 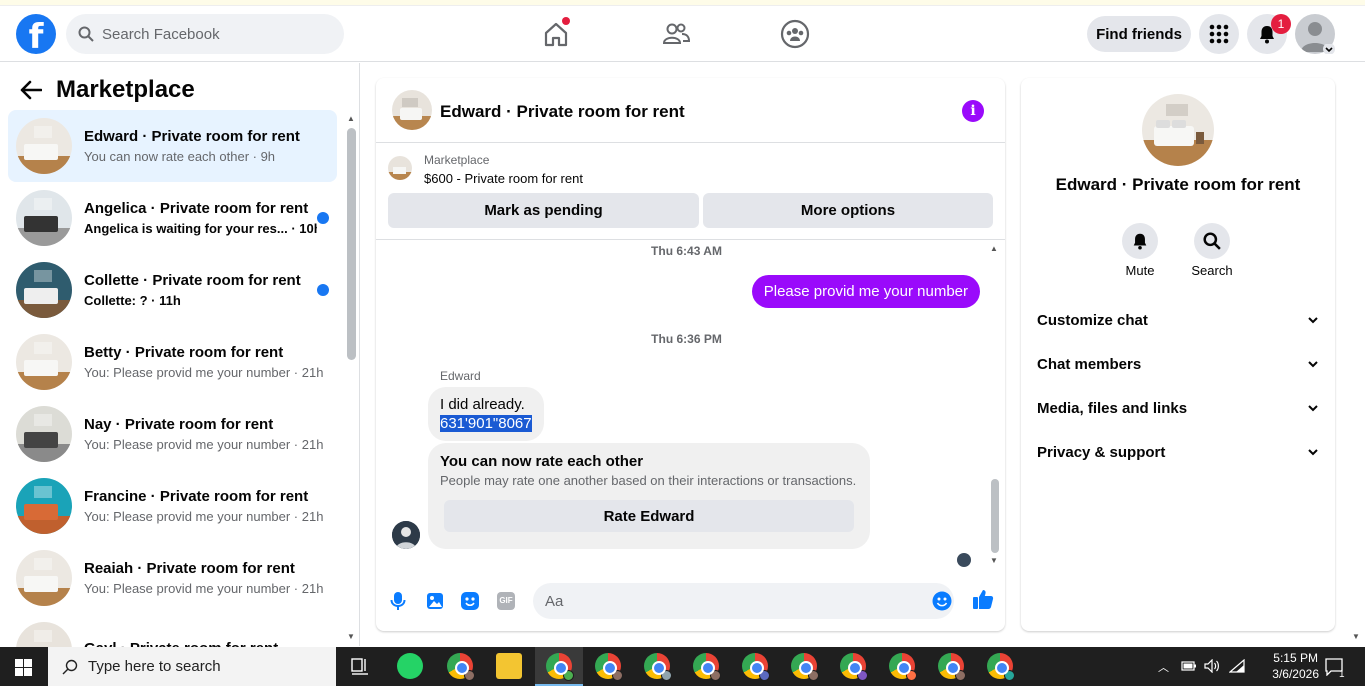 What do you see at coordinates (360, 666) in the screenshot?
I see `task-view-icon` at bounding box center [360, 666].